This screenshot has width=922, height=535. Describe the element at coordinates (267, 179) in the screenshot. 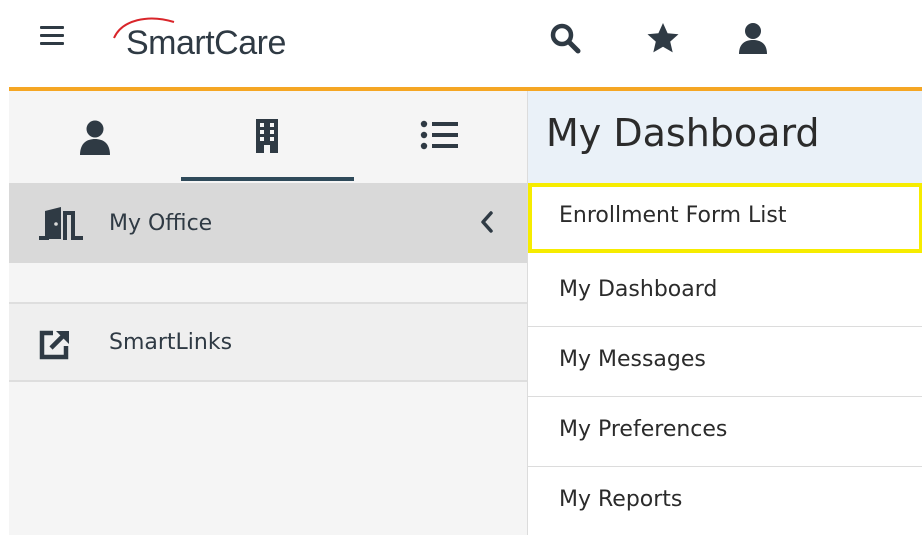

I see `active-tab-indicator` at that location.